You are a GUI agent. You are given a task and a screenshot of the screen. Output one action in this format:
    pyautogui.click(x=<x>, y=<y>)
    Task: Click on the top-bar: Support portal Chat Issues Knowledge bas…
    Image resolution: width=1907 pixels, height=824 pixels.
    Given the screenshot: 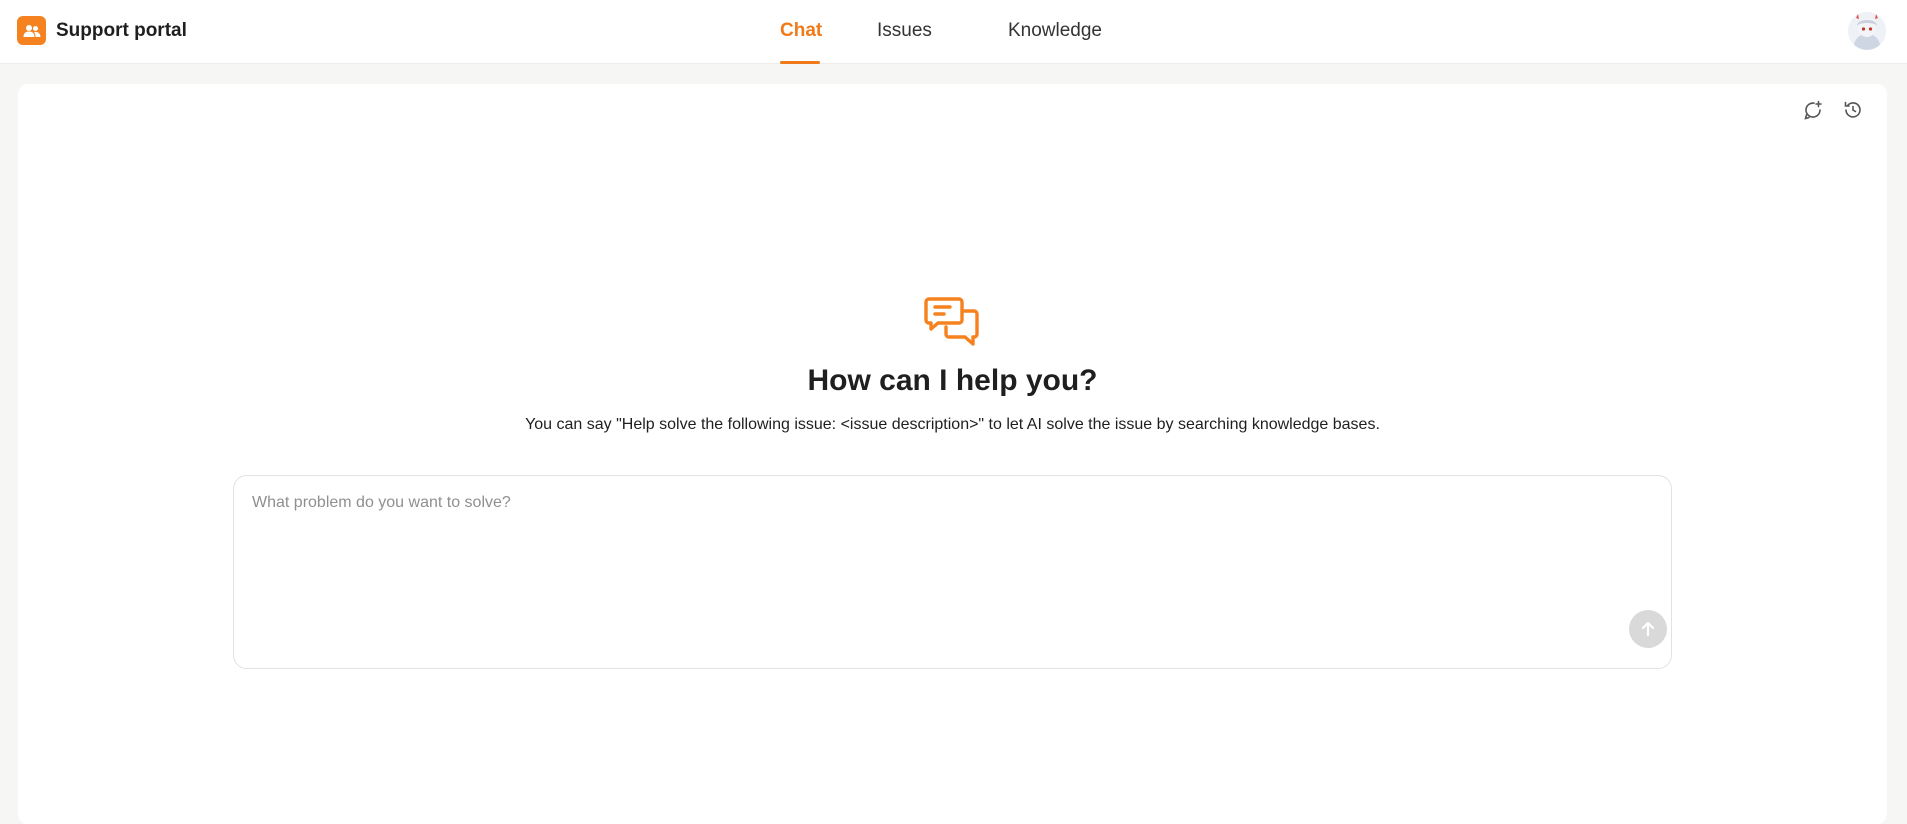 What is the action you would take?
    pyautogui.click(x=953, y=51)
    